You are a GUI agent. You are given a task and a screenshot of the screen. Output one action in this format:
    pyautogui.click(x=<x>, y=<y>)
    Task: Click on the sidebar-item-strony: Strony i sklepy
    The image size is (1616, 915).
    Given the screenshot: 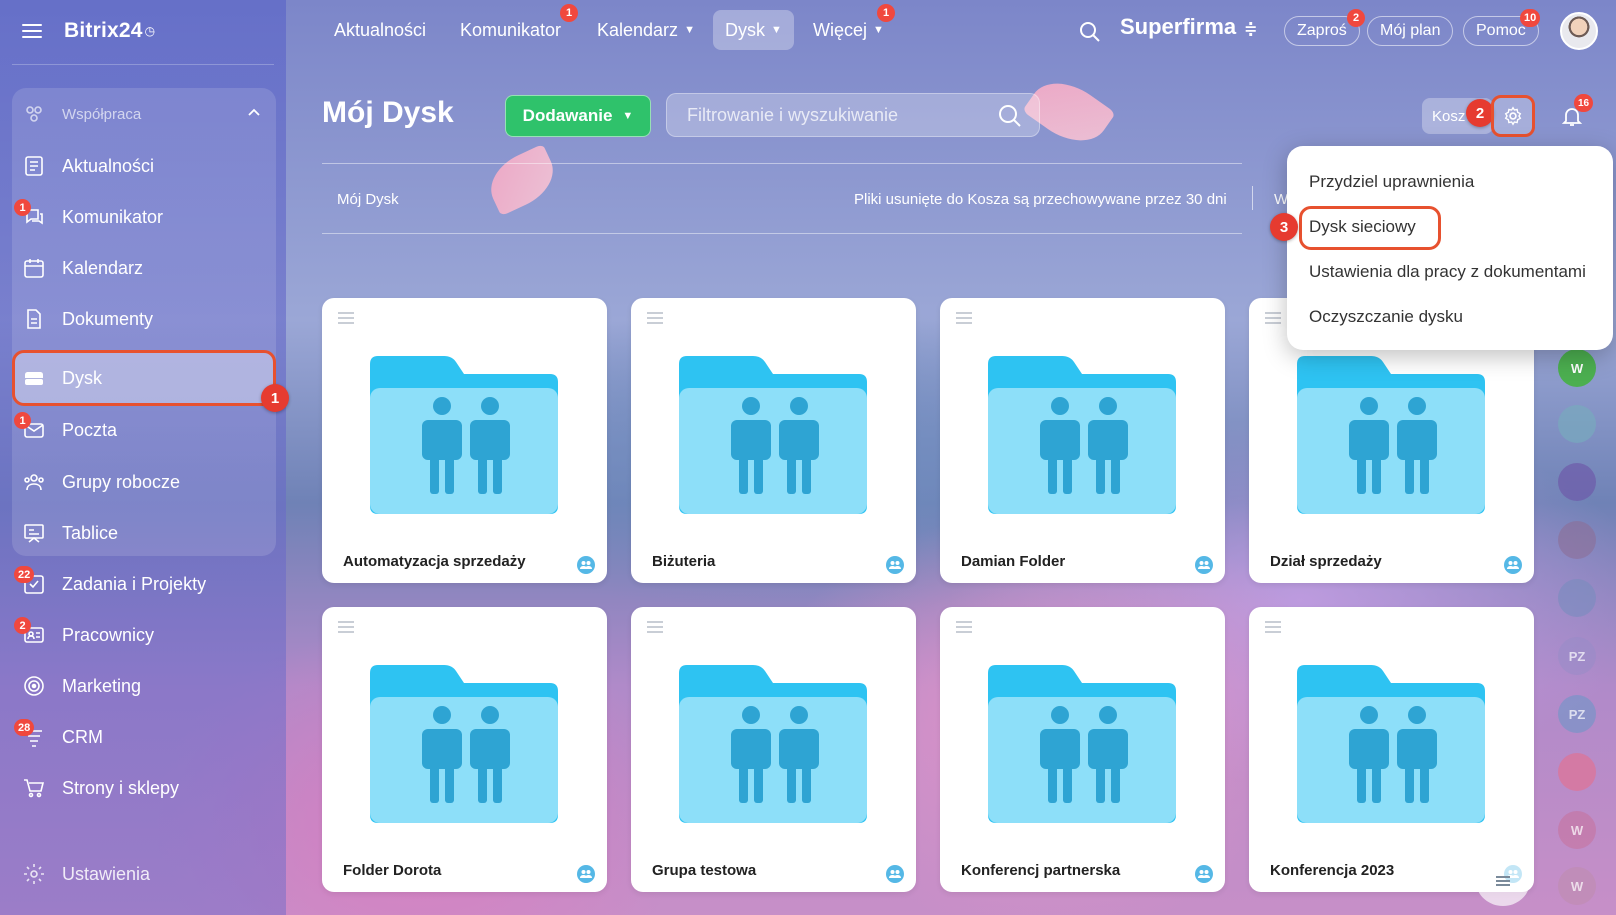 What is the action you would take?
    pyautogui.click(x=100, y=788)
    